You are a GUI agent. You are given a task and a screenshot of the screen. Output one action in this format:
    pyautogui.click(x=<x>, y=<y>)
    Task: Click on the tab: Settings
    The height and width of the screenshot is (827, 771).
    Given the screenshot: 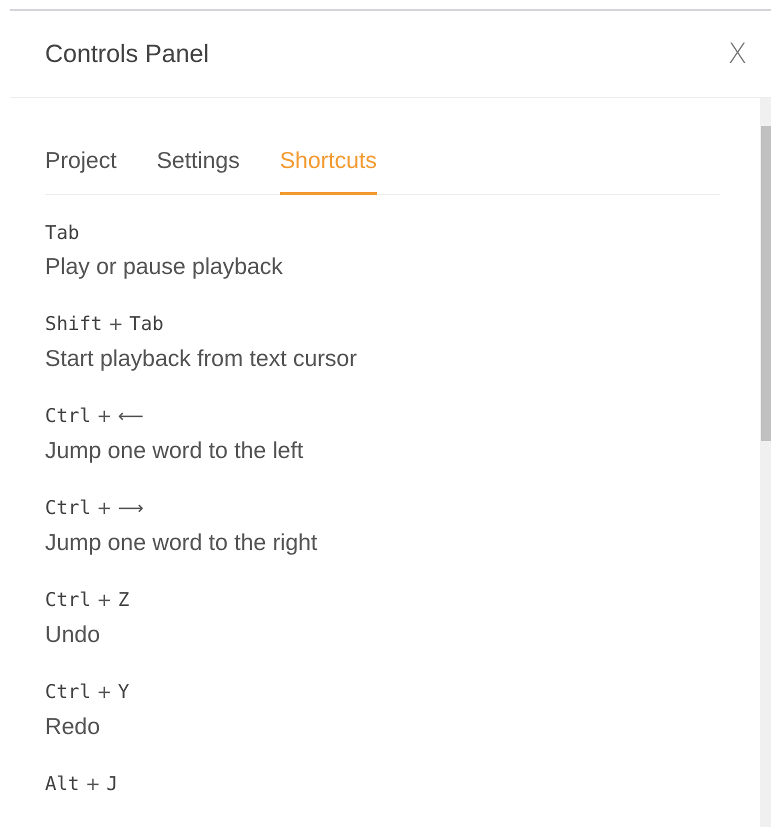 What is the action you would take?
    pyautogui.click(x=198, y=168)
    